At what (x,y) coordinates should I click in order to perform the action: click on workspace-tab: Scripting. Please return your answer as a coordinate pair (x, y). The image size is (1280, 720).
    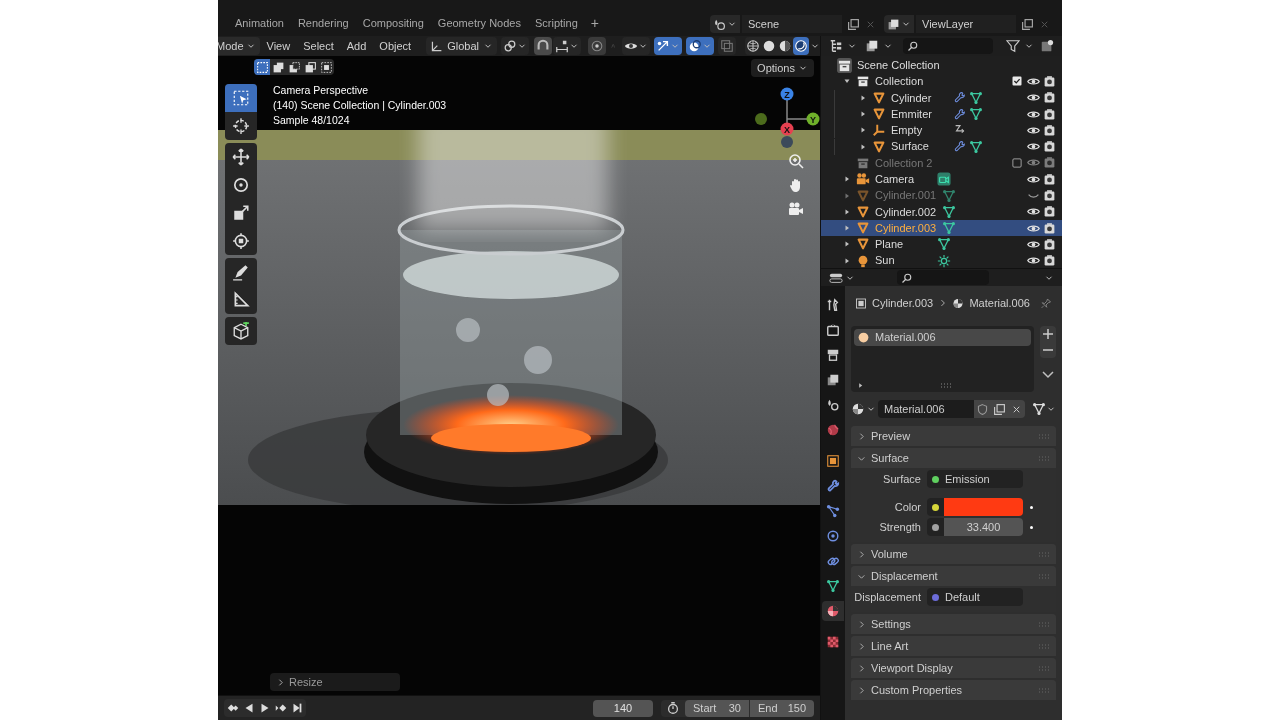
    Looking at the image, I should click on (556, 22).